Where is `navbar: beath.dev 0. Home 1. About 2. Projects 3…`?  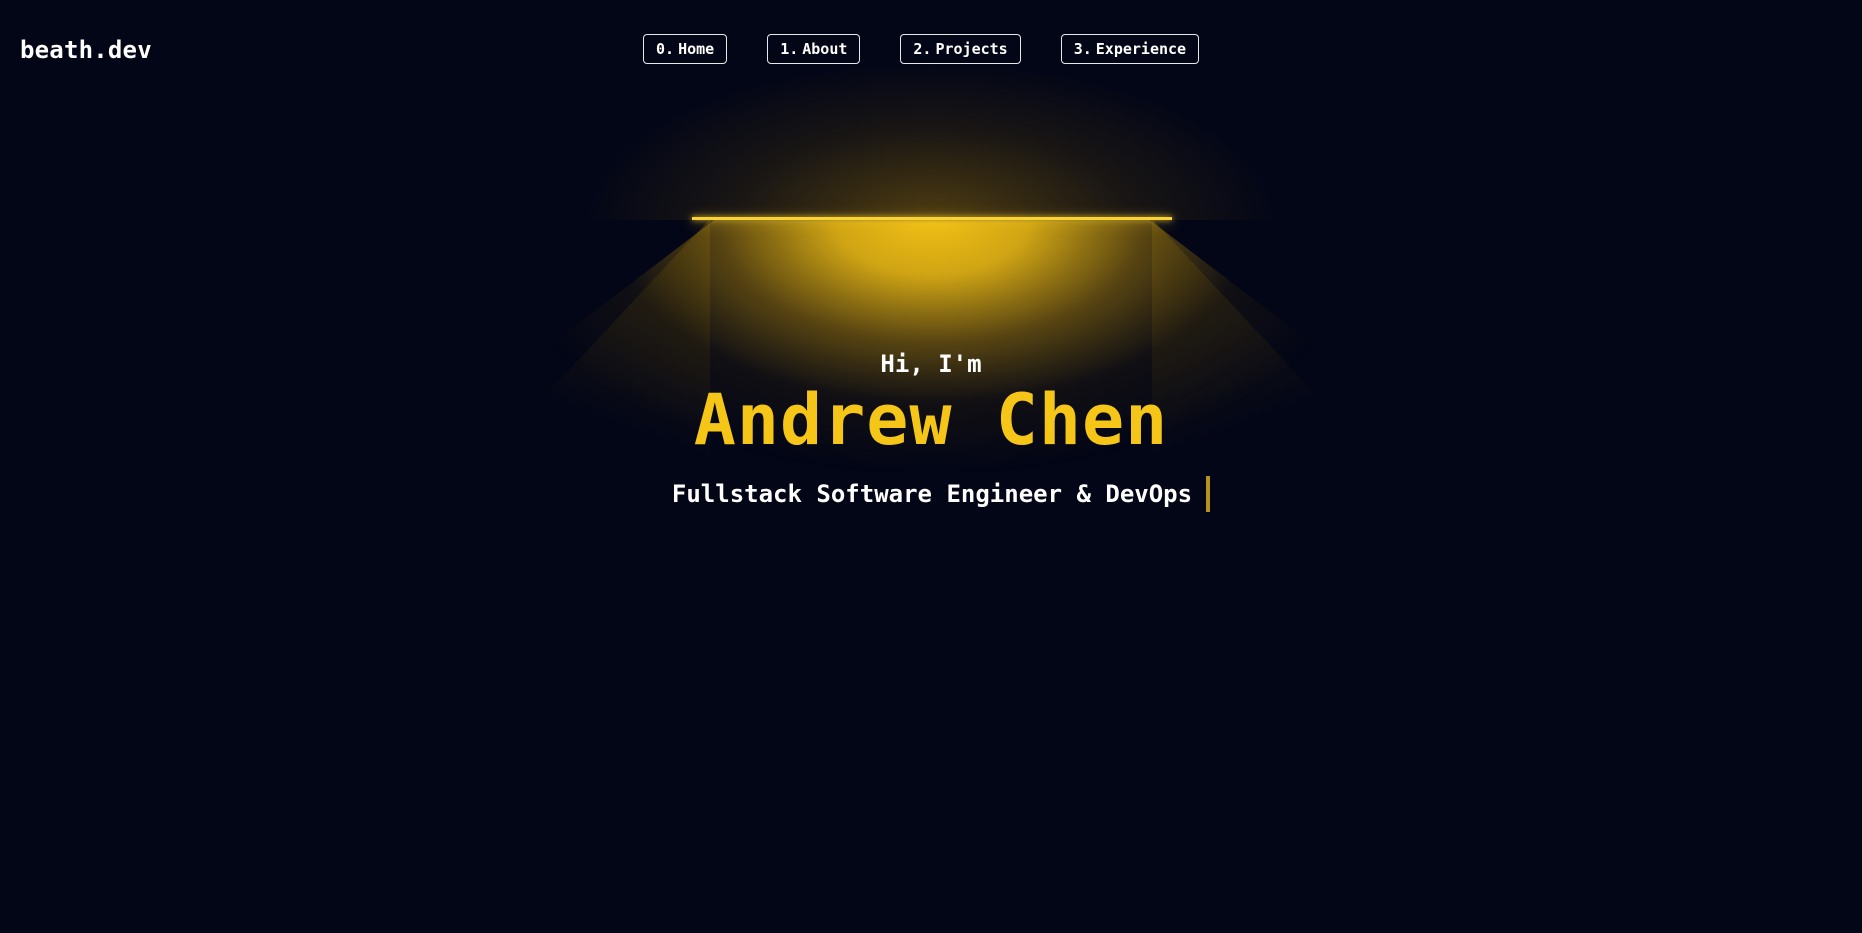
navbar: beath.dev 0. Home 1. About 2. Projects 3… is located at coordinates (931, 50).